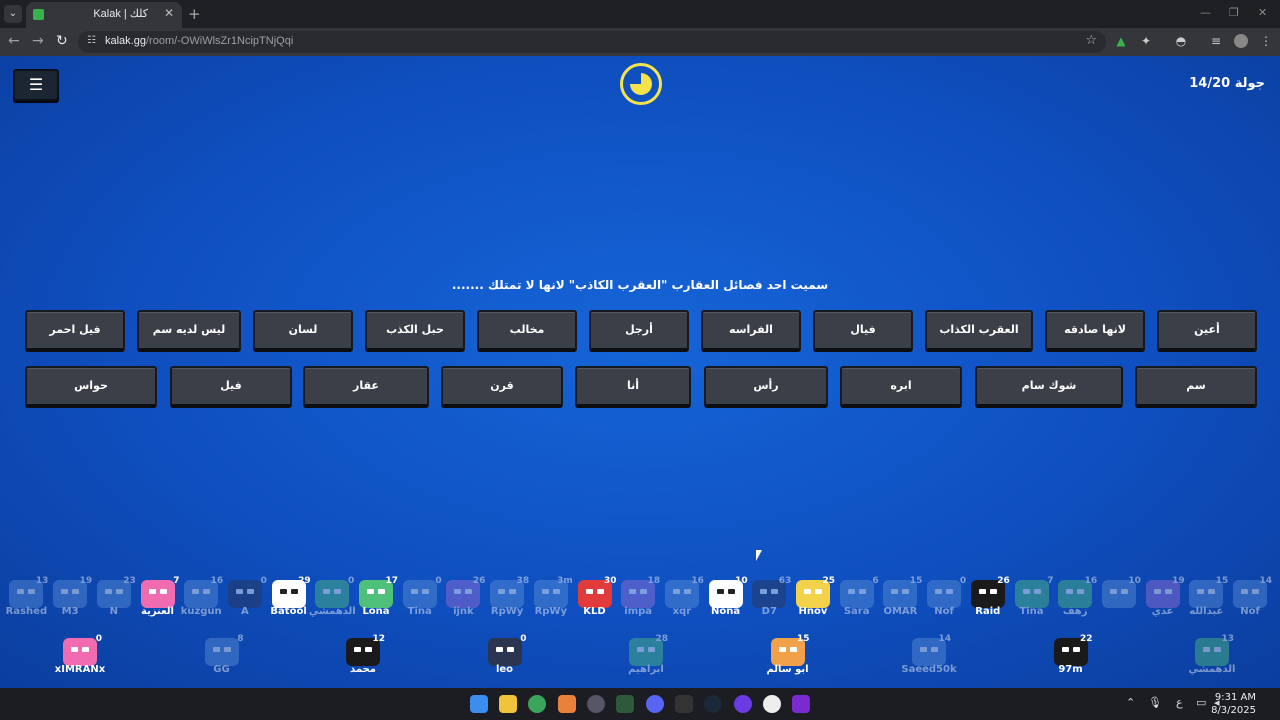 This screenshot has height=720, width=1280. What do you see at coordinates (1201, 702) in the screenshot?
I see `network-icon: ▭` at bounding box center [1201, 702].